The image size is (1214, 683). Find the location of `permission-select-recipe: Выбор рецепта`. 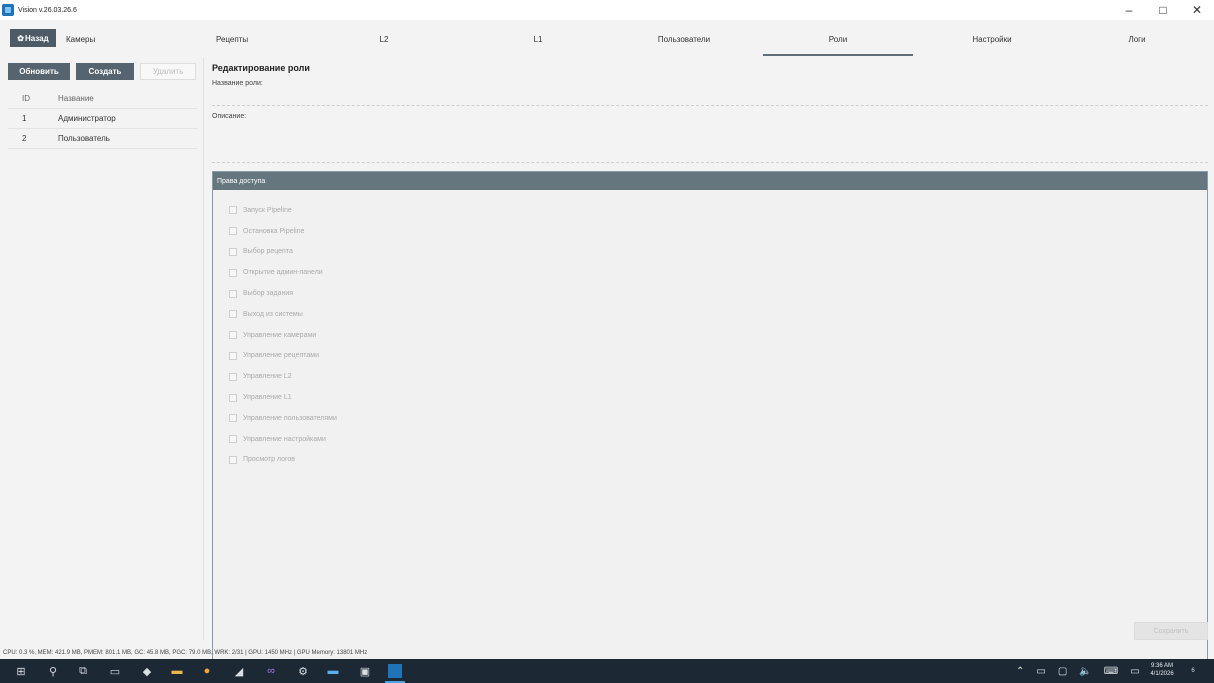

permission-select-recipe: Выбор рецепта is located at coordinates (283, 252).